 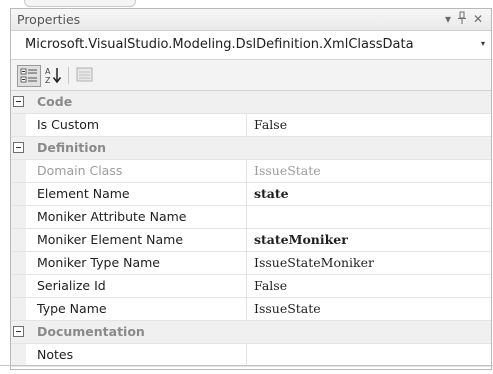 What do you see at coordinates (246, 365) in the screenshot?
I see `bottom-divider` at bounding box center [246, 365].